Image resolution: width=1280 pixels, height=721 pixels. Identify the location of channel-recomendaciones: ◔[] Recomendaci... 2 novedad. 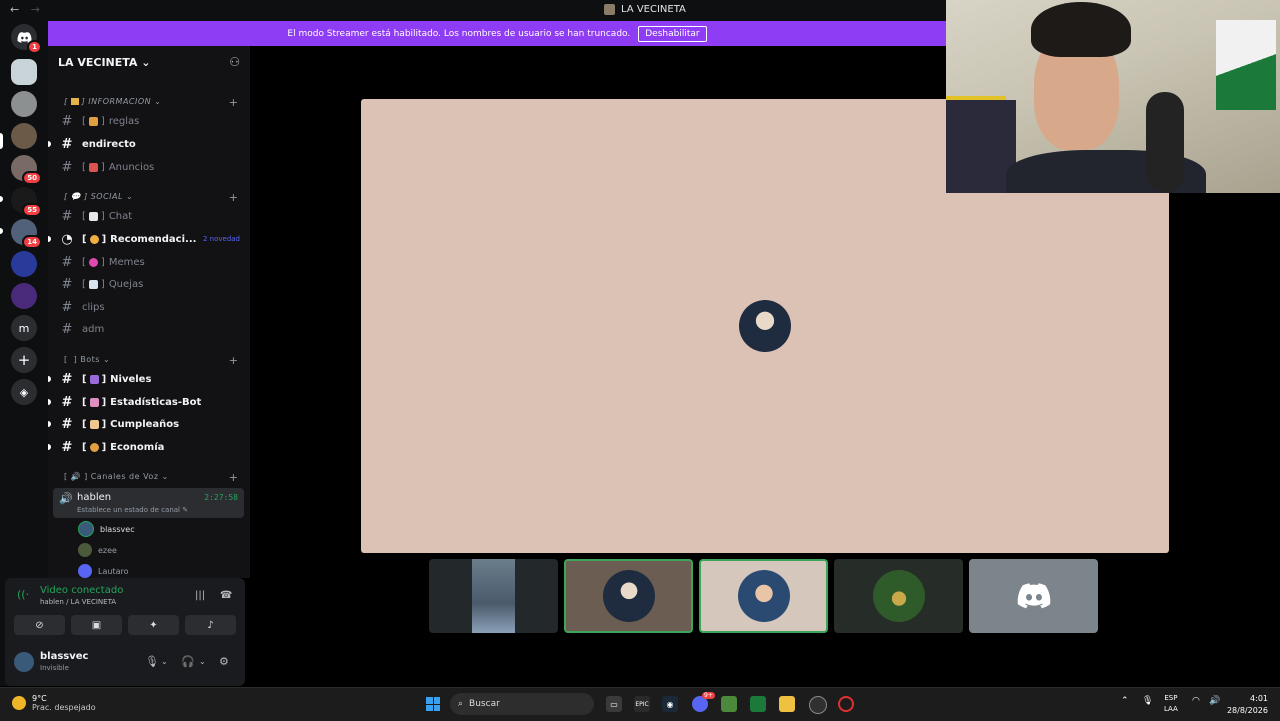
(146, 239).